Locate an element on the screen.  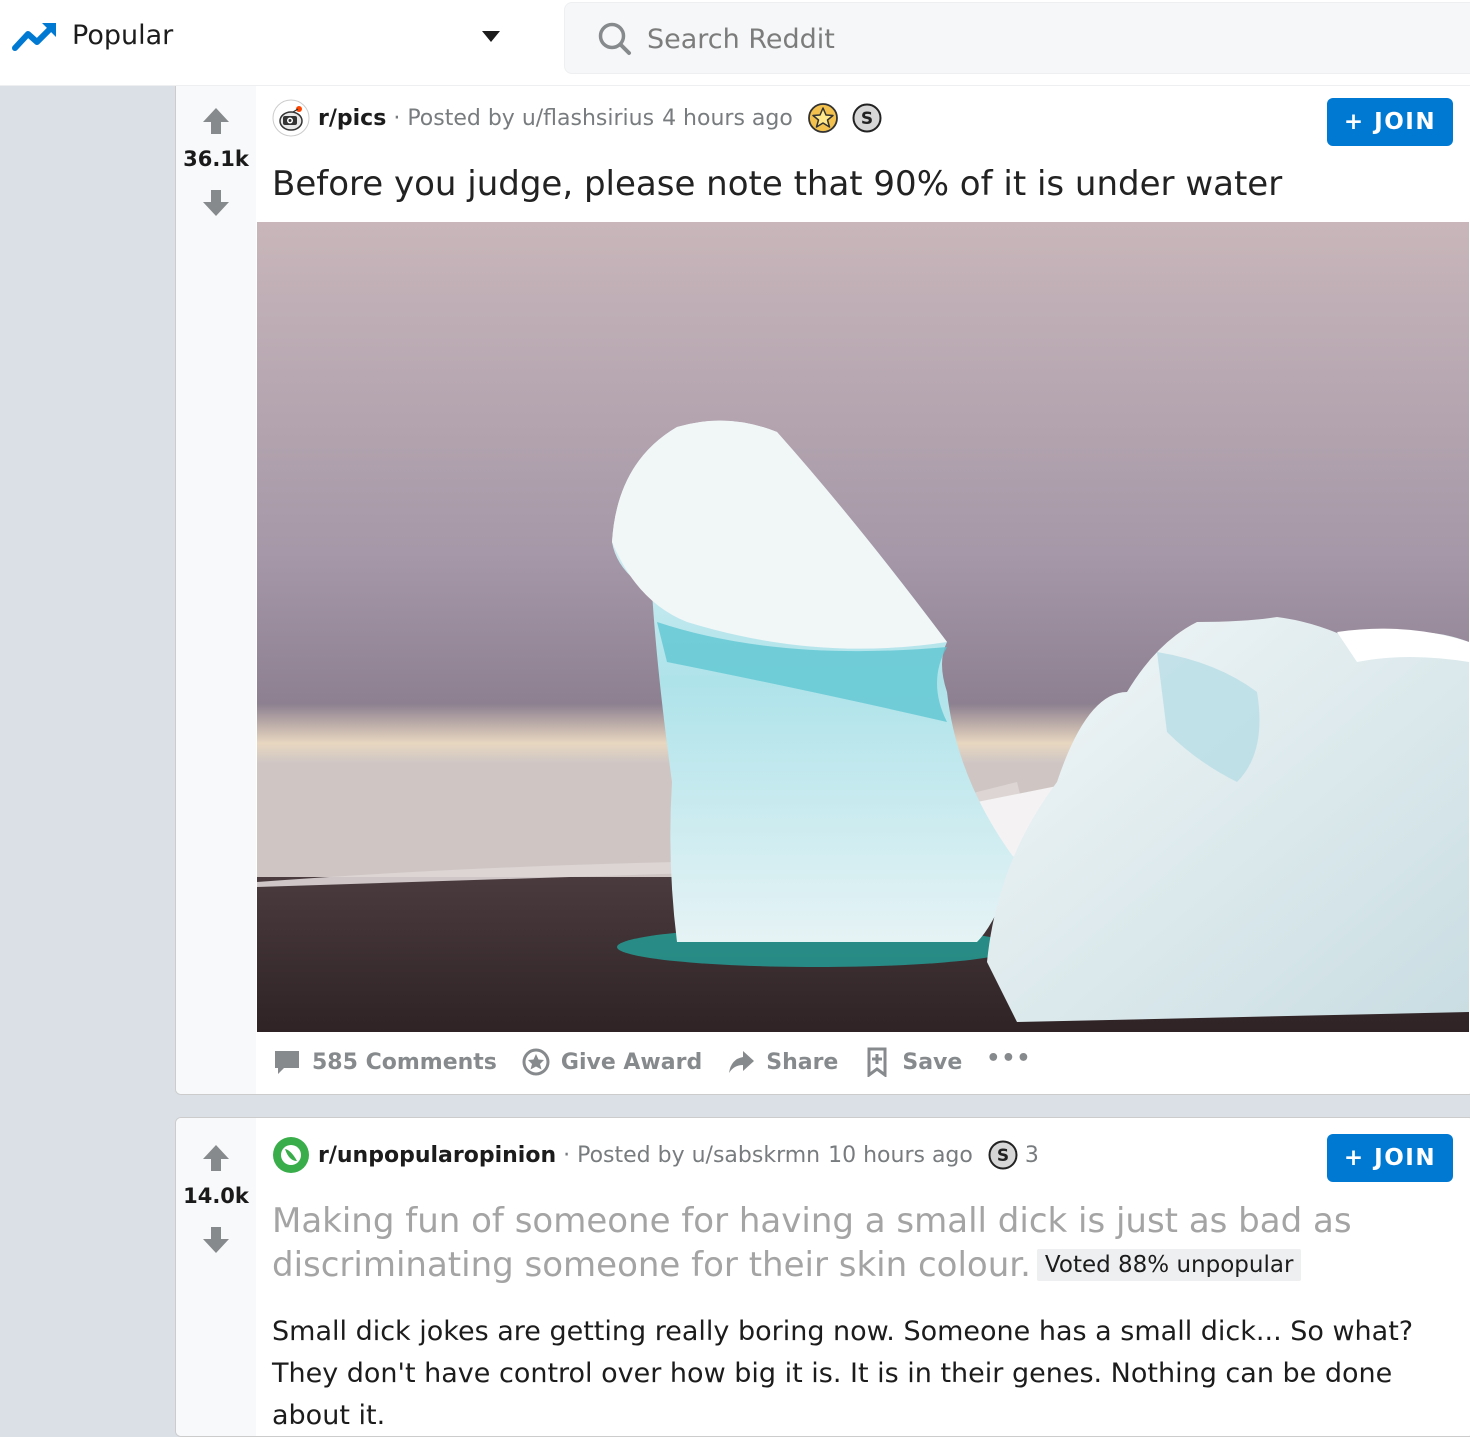
save-button: Save is located at coordinates (912, 1062).